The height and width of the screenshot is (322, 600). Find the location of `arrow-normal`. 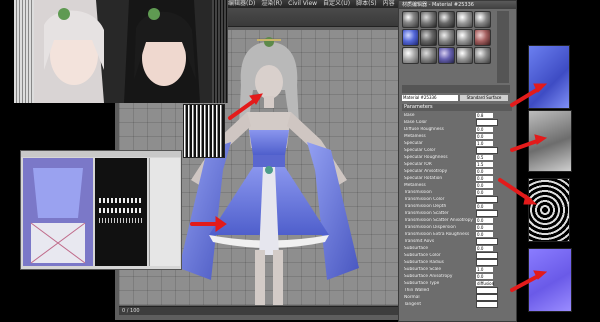

arrow-normal is located at coordinates (526, 282).